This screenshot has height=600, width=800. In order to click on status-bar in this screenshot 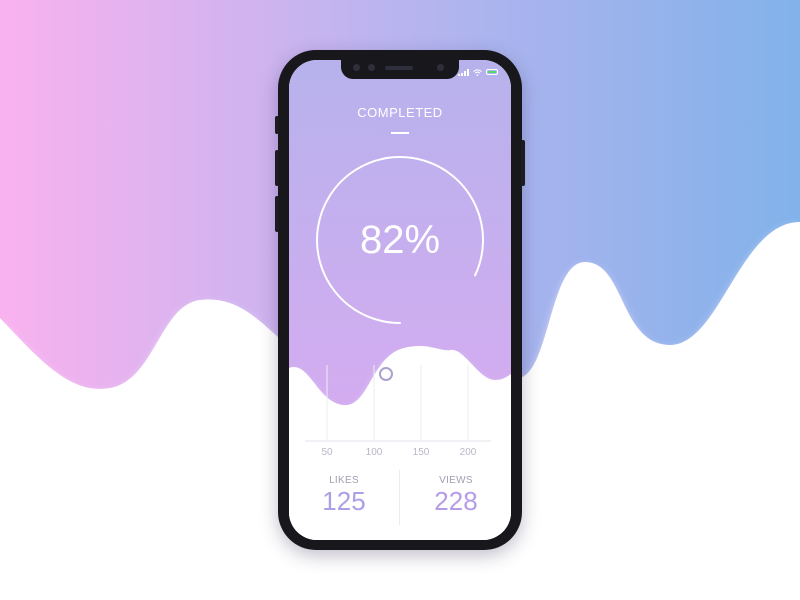, I will do `click(478, 72)`.